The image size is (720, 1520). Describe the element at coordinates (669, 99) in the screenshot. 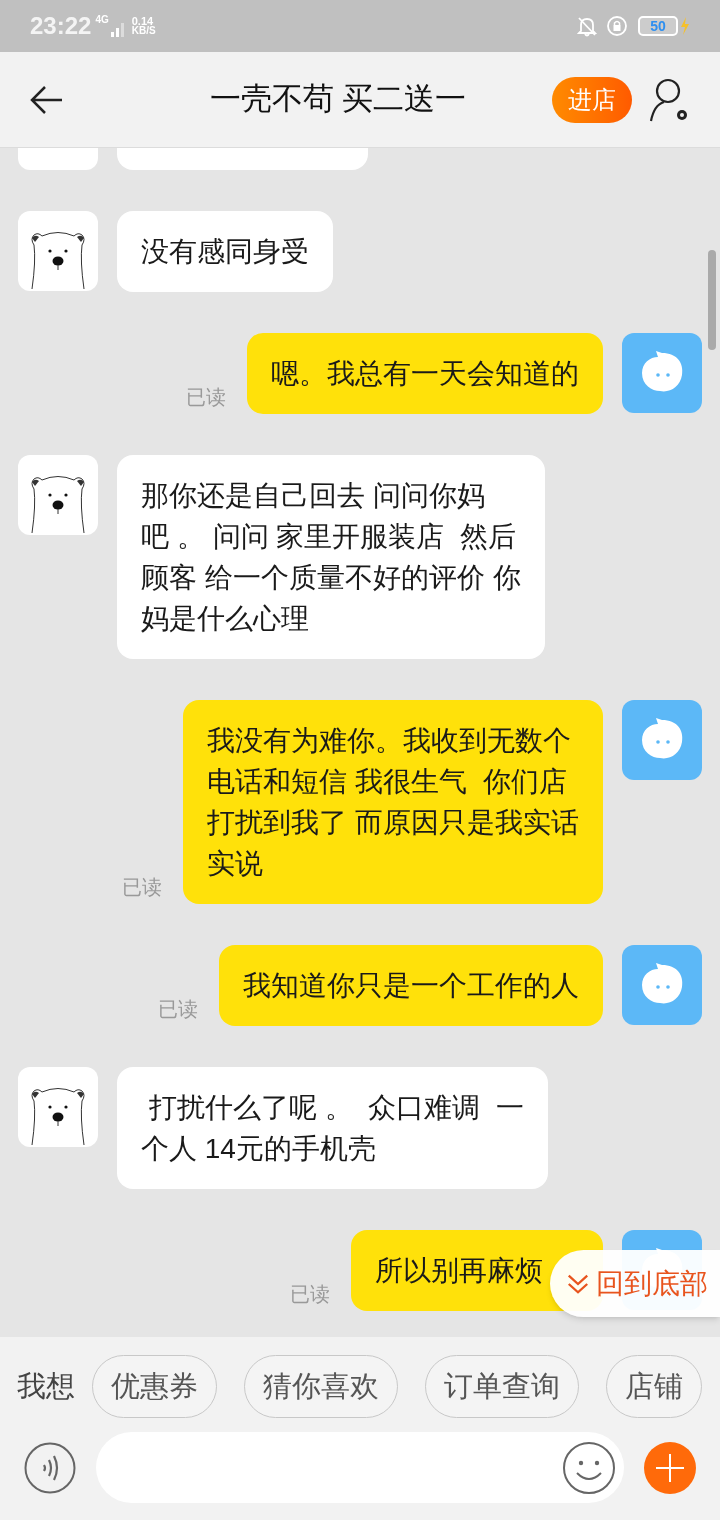

I see `user-settings-icon` at that location.